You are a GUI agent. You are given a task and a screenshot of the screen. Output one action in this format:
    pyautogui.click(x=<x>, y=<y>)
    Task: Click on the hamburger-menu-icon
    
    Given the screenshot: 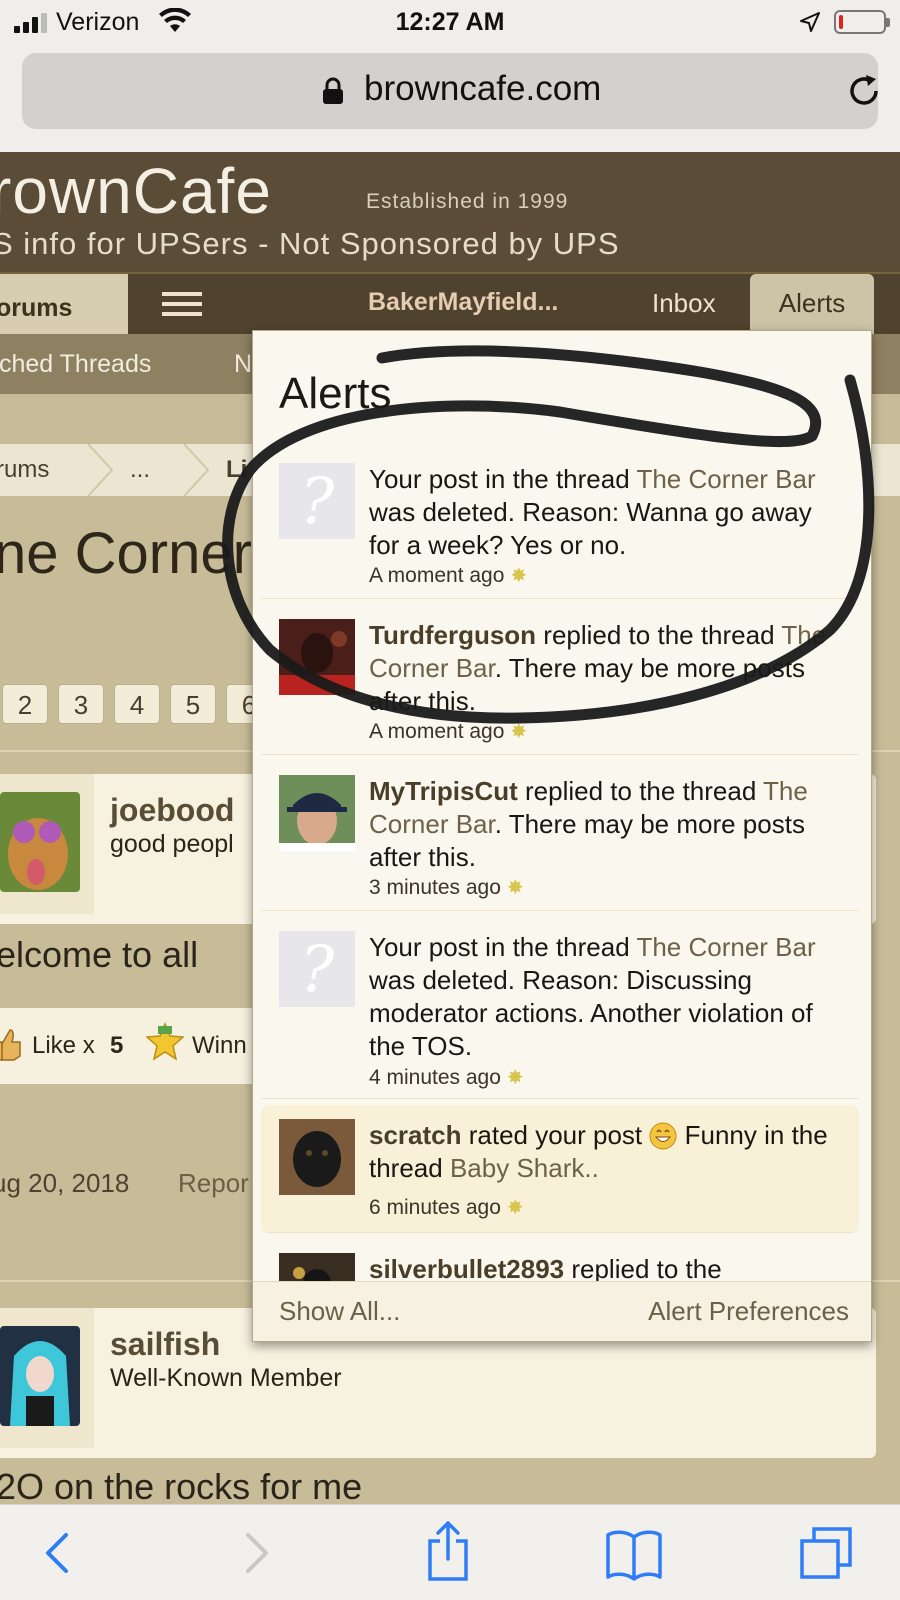 What is the action you would take?
    pyautogui.click(x=182, y=304)
    